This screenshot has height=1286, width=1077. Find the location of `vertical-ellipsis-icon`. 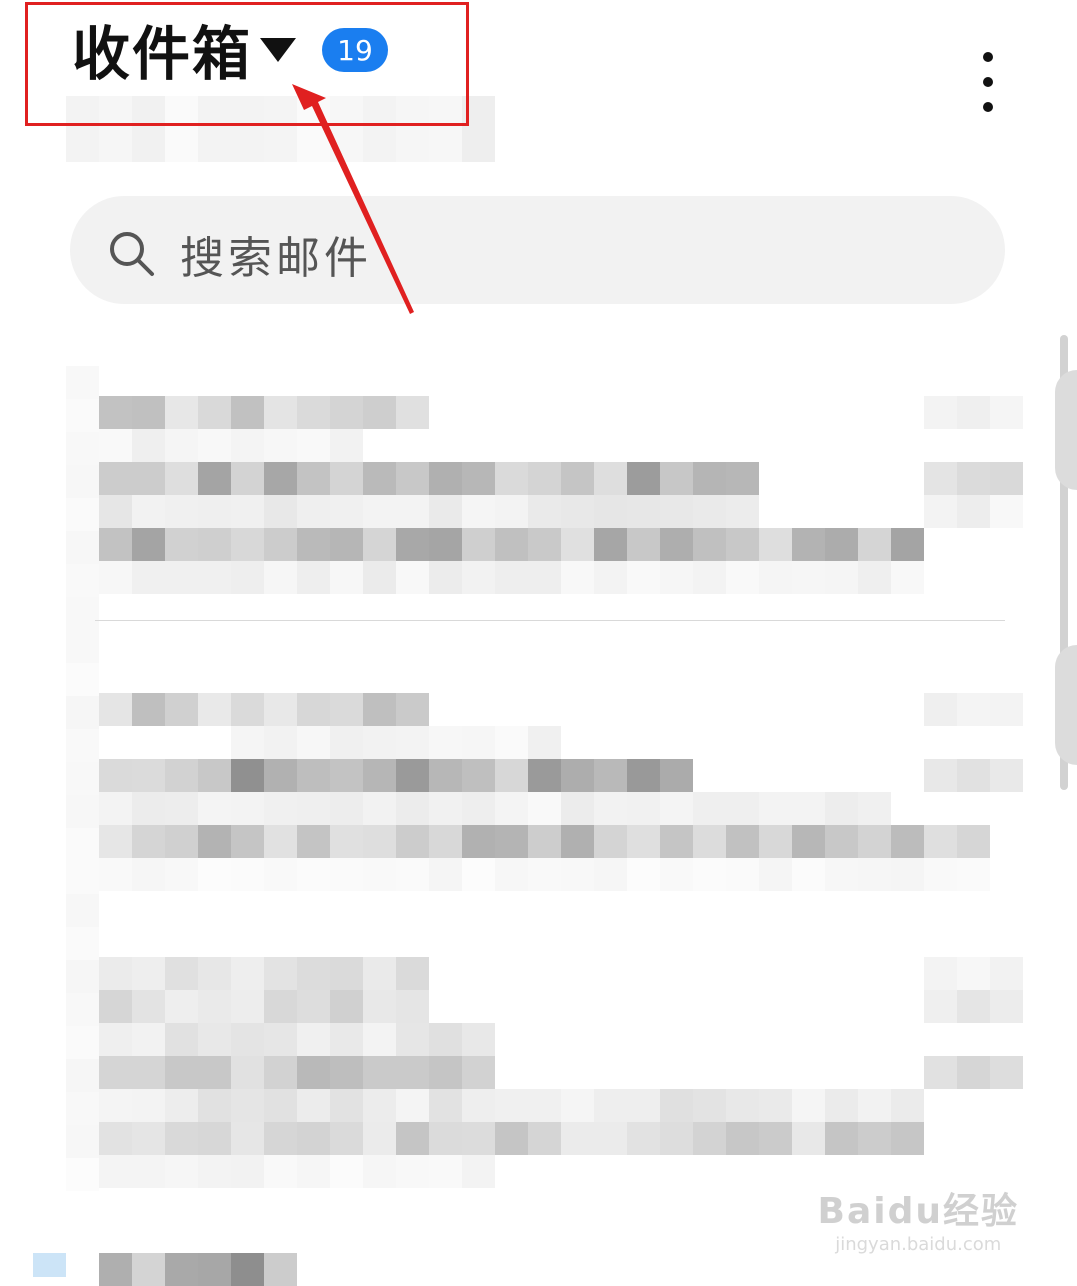

vertical-ellipsis-icon is located at coordinates (988, 82).